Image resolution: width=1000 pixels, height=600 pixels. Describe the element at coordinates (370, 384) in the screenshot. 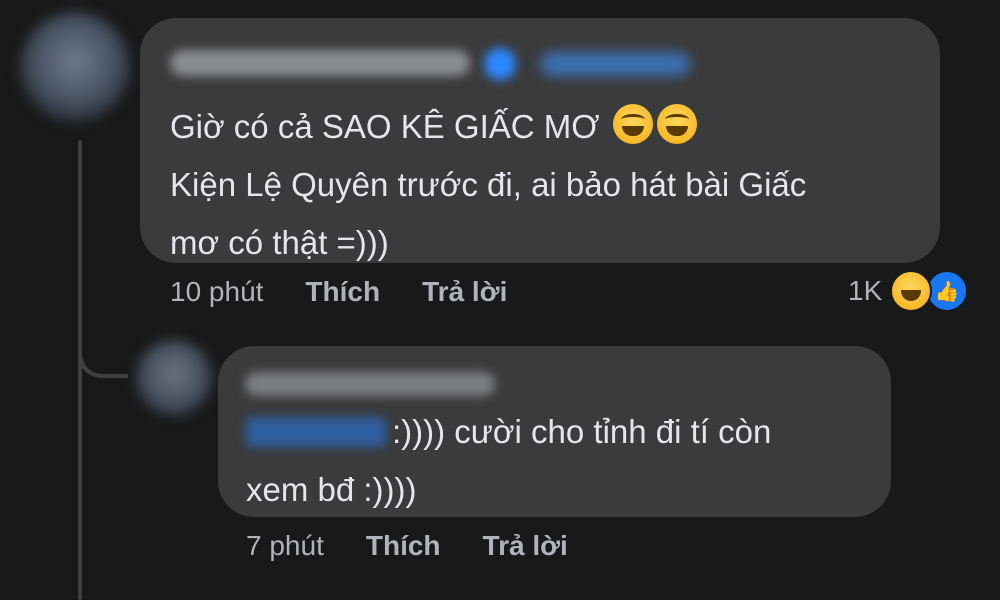

I see `reply-commenter-name-redacted` at that location.